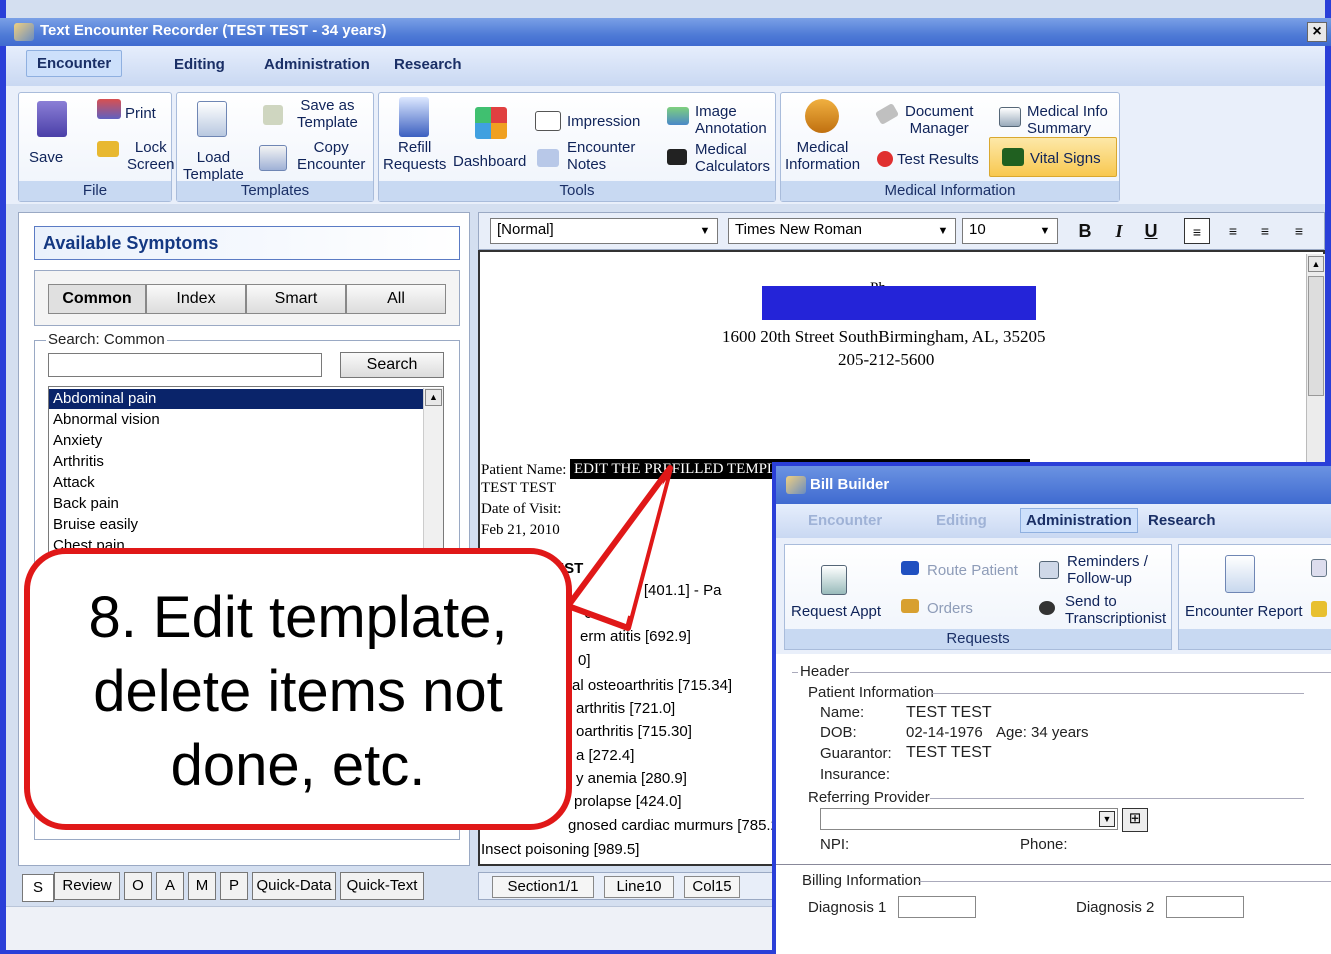 Image resolution: width=1331 pixels, height=954 pixels. Describe the element at coordinates (1085, 231) in the screenshot. I see `bold-button: B` at that location.